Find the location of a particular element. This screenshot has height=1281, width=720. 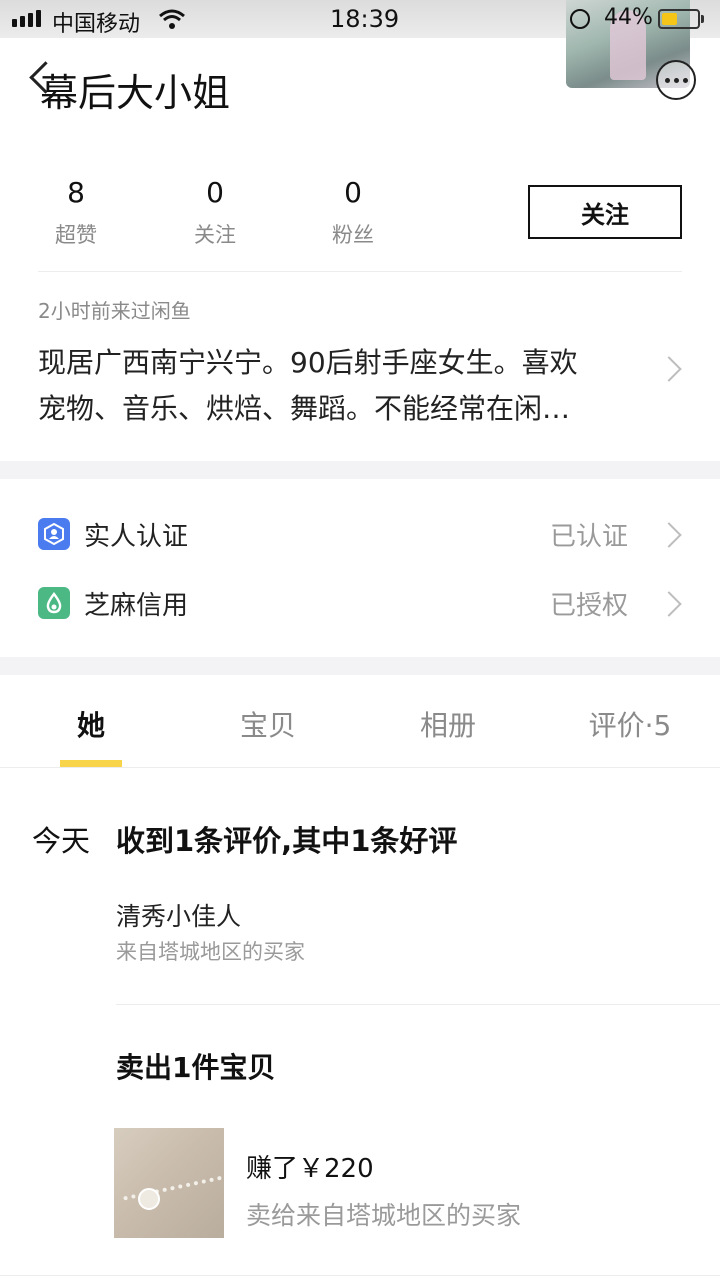

bio-chevron-right-icon is located at coordinates (669, 369).